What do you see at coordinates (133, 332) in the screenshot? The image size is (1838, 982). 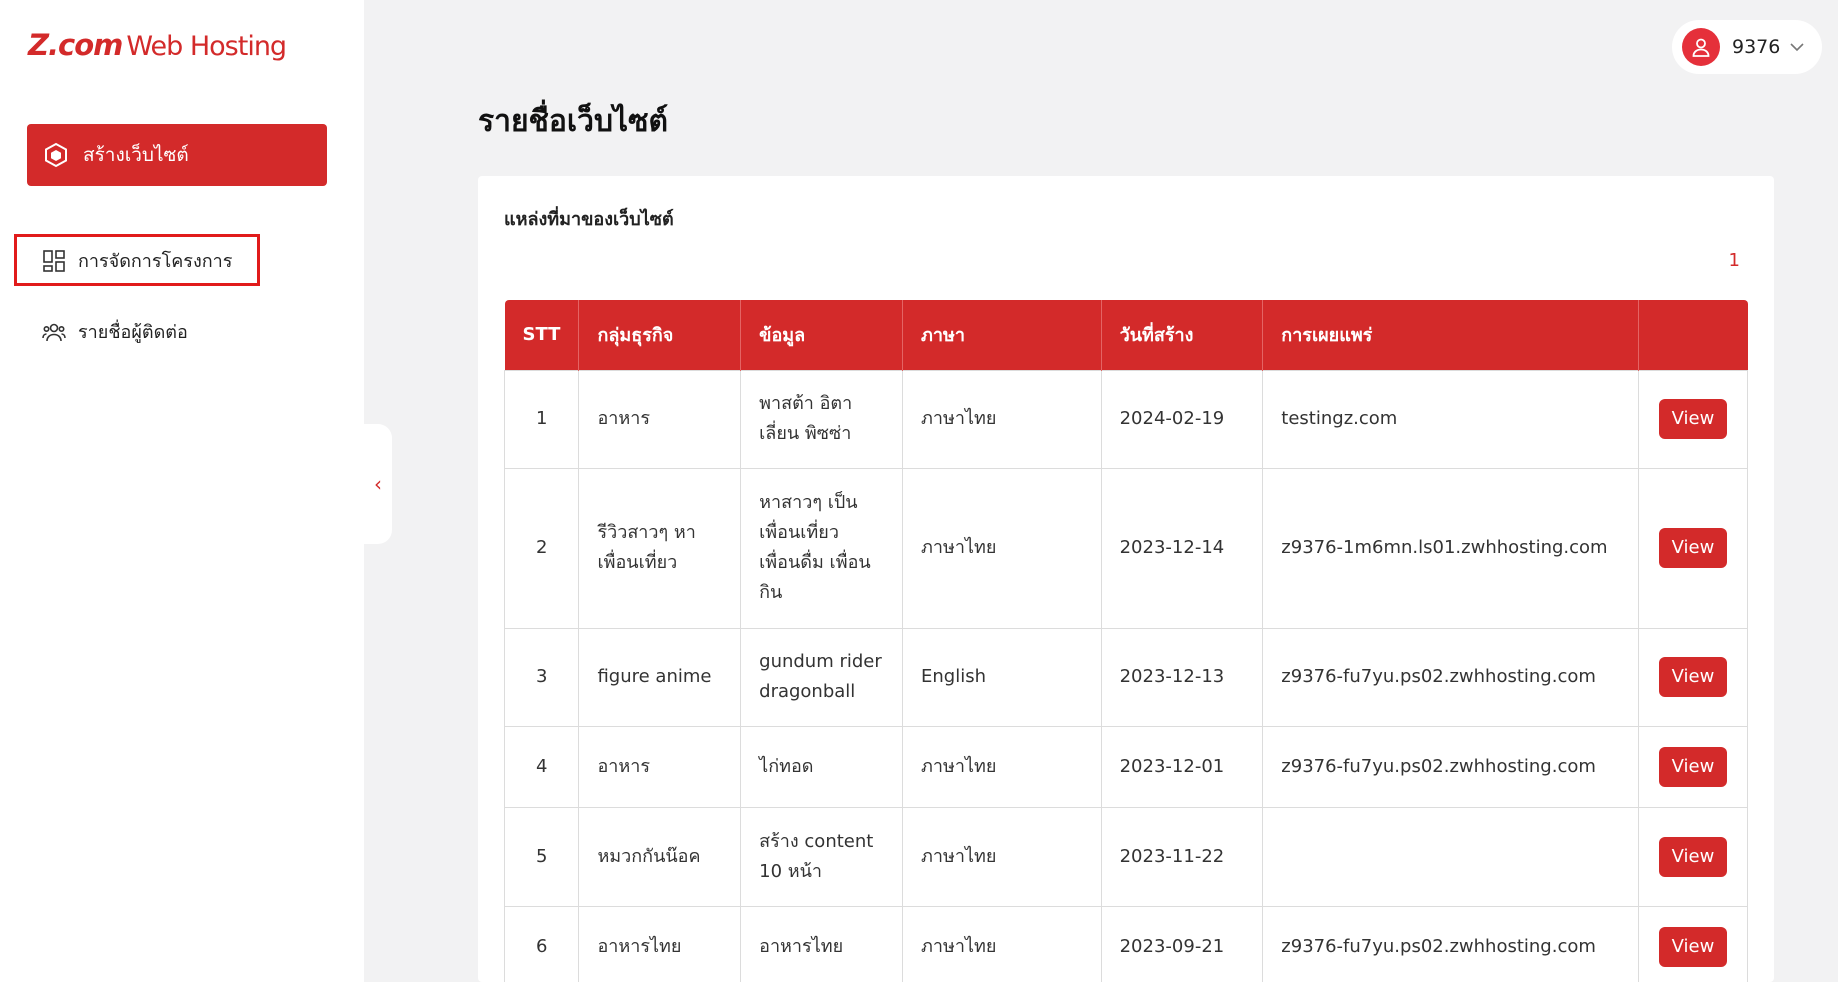 I see `sidebar-item-label: รายชื่อผู้ติดต่อ` at bounding box center [133, 332].